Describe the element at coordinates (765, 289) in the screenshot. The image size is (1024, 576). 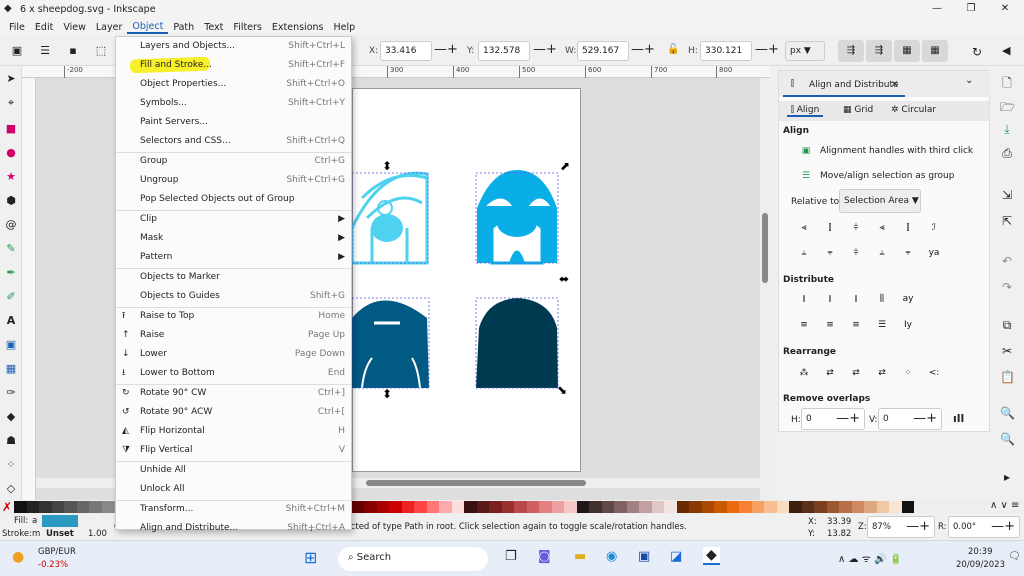
I see `vertical-scrollbar` at that location.